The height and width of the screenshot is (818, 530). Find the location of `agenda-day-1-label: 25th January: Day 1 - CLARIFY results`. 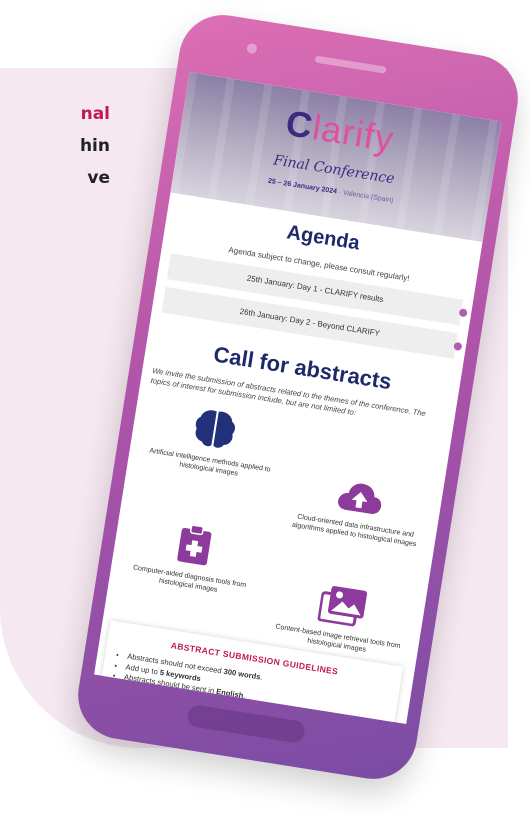

agenda-day-1-label: 25th January: Day 1 - CLARIFY results is located at coordinates (315, 289).